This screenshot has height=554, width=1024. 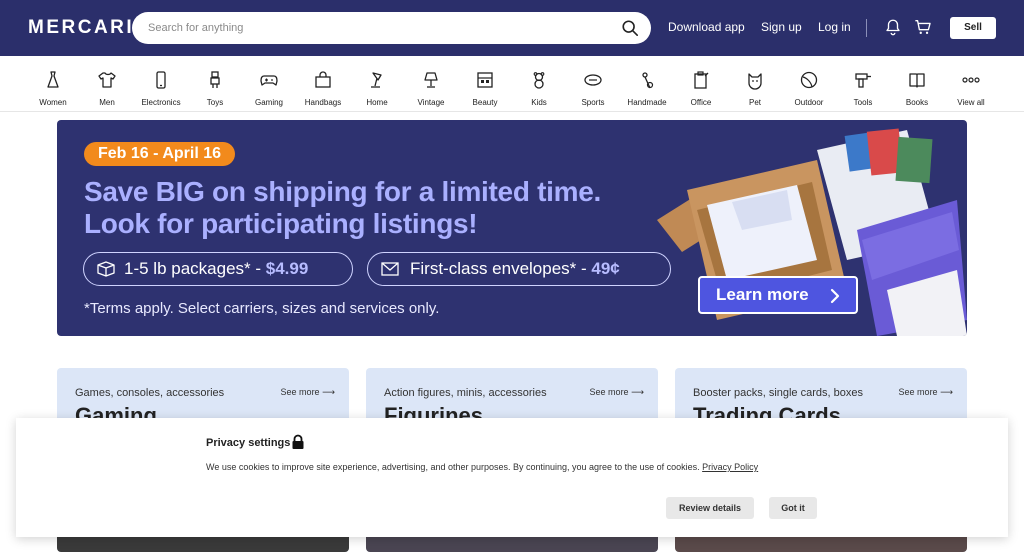 I want to click on learn-more-label: Learn more, so click(x=762, y=294).